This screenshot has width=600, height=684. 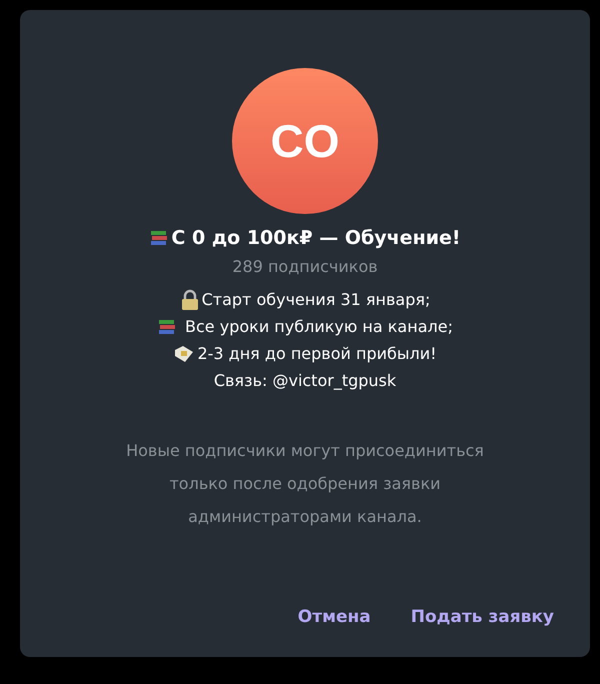 I want to click on lock-icon, so click(x=190, y=299).